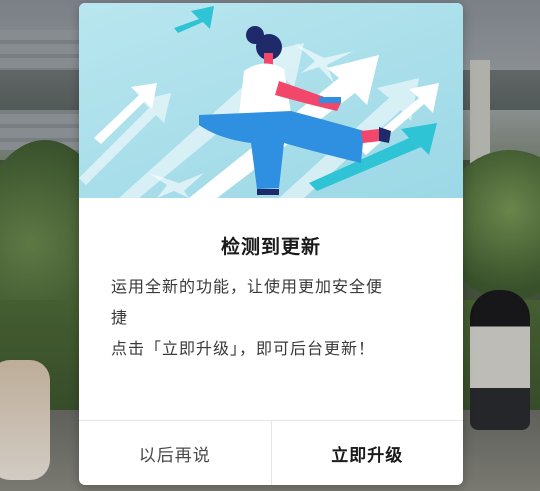  What do you see at coordinates (271, 317) in the screenshot?
I see `dialog-description: 运用全新的功能，让使用更加安全便 捷 点击「立即升级」，即可后台更新！` at bounding box center [271, 317].